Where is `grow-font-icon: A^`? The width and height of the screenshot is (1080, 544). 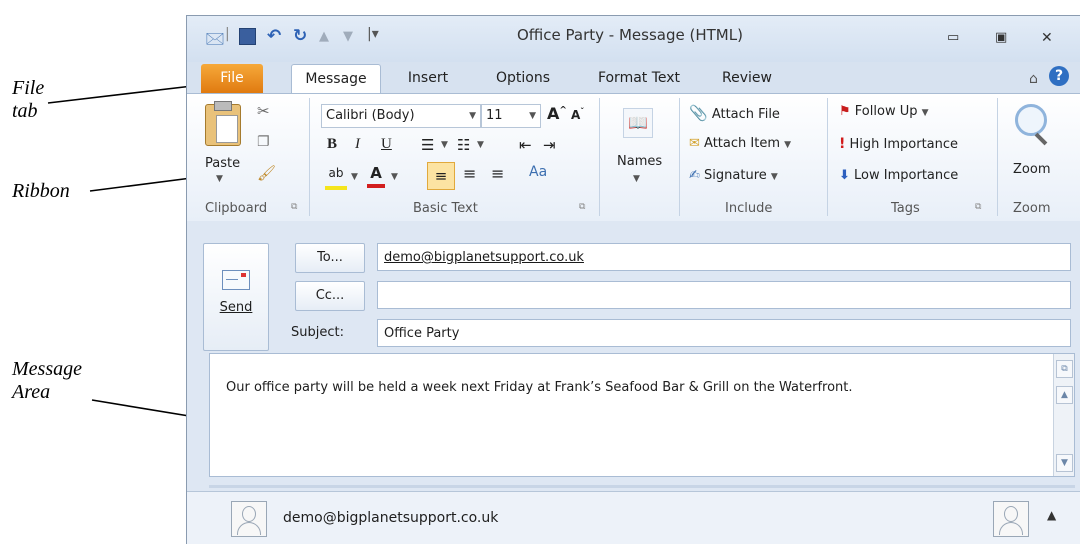 grow-font-icon: A^ is located at coordinates (557, 113).